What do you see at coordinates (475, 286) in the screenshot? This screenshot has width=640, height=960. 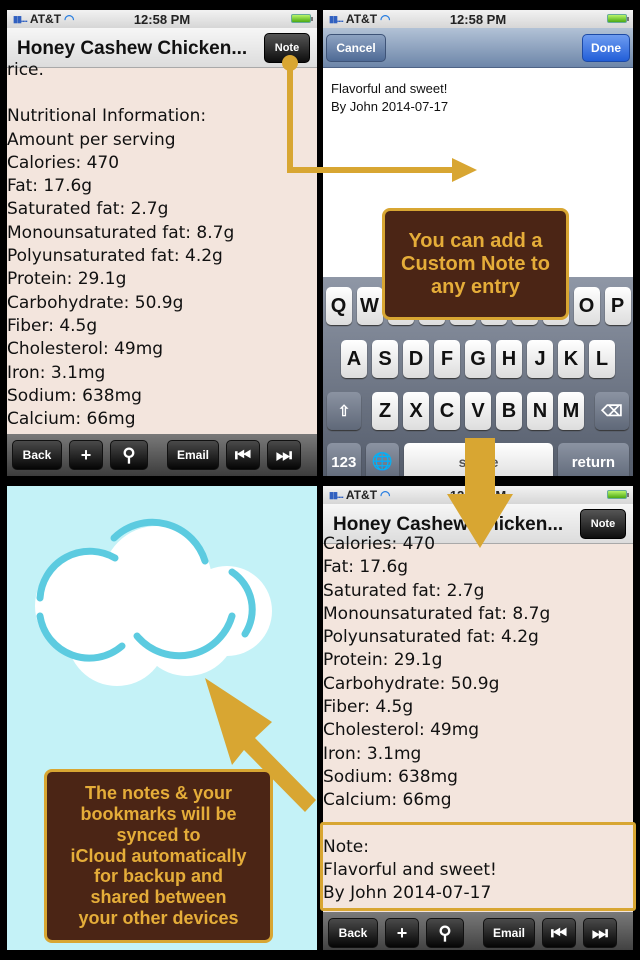 I see `callout-line: any entry` at bounding box center [475, 286].